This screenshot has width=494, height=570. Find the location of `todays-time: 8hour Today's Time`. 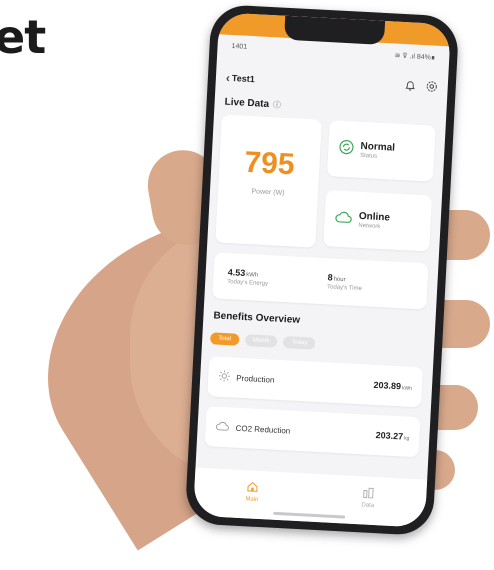

todays-time: 8hour Today's Time is located at coordinates (377, 283).